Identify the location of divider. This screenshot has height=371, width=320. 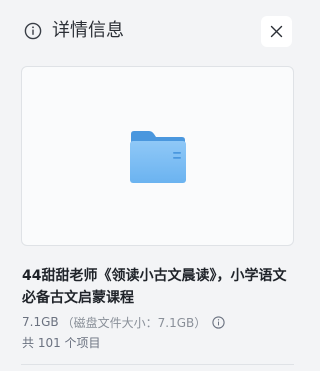
(157, 364).